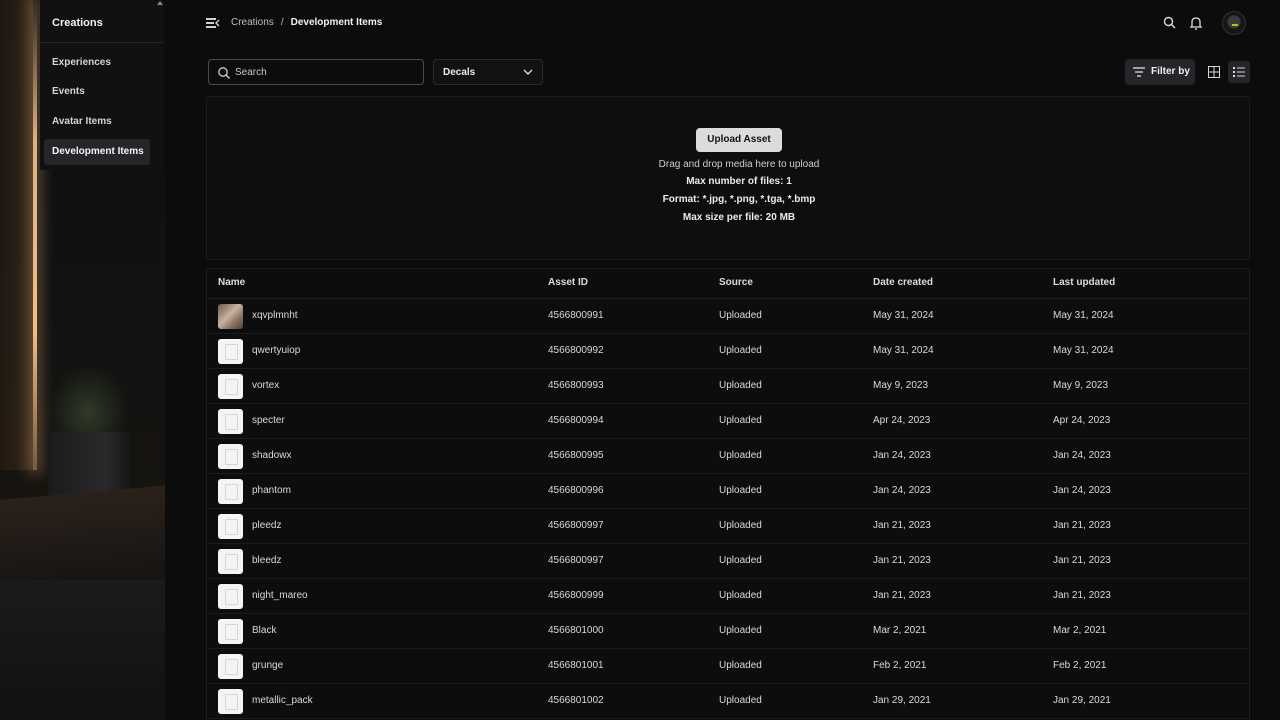 This screenshot has height=720, width=1280. What do you see at coordinates (576, 595) in the screenshot?
I see `asset-id: 4566800999` at bounding box center [576, 595].